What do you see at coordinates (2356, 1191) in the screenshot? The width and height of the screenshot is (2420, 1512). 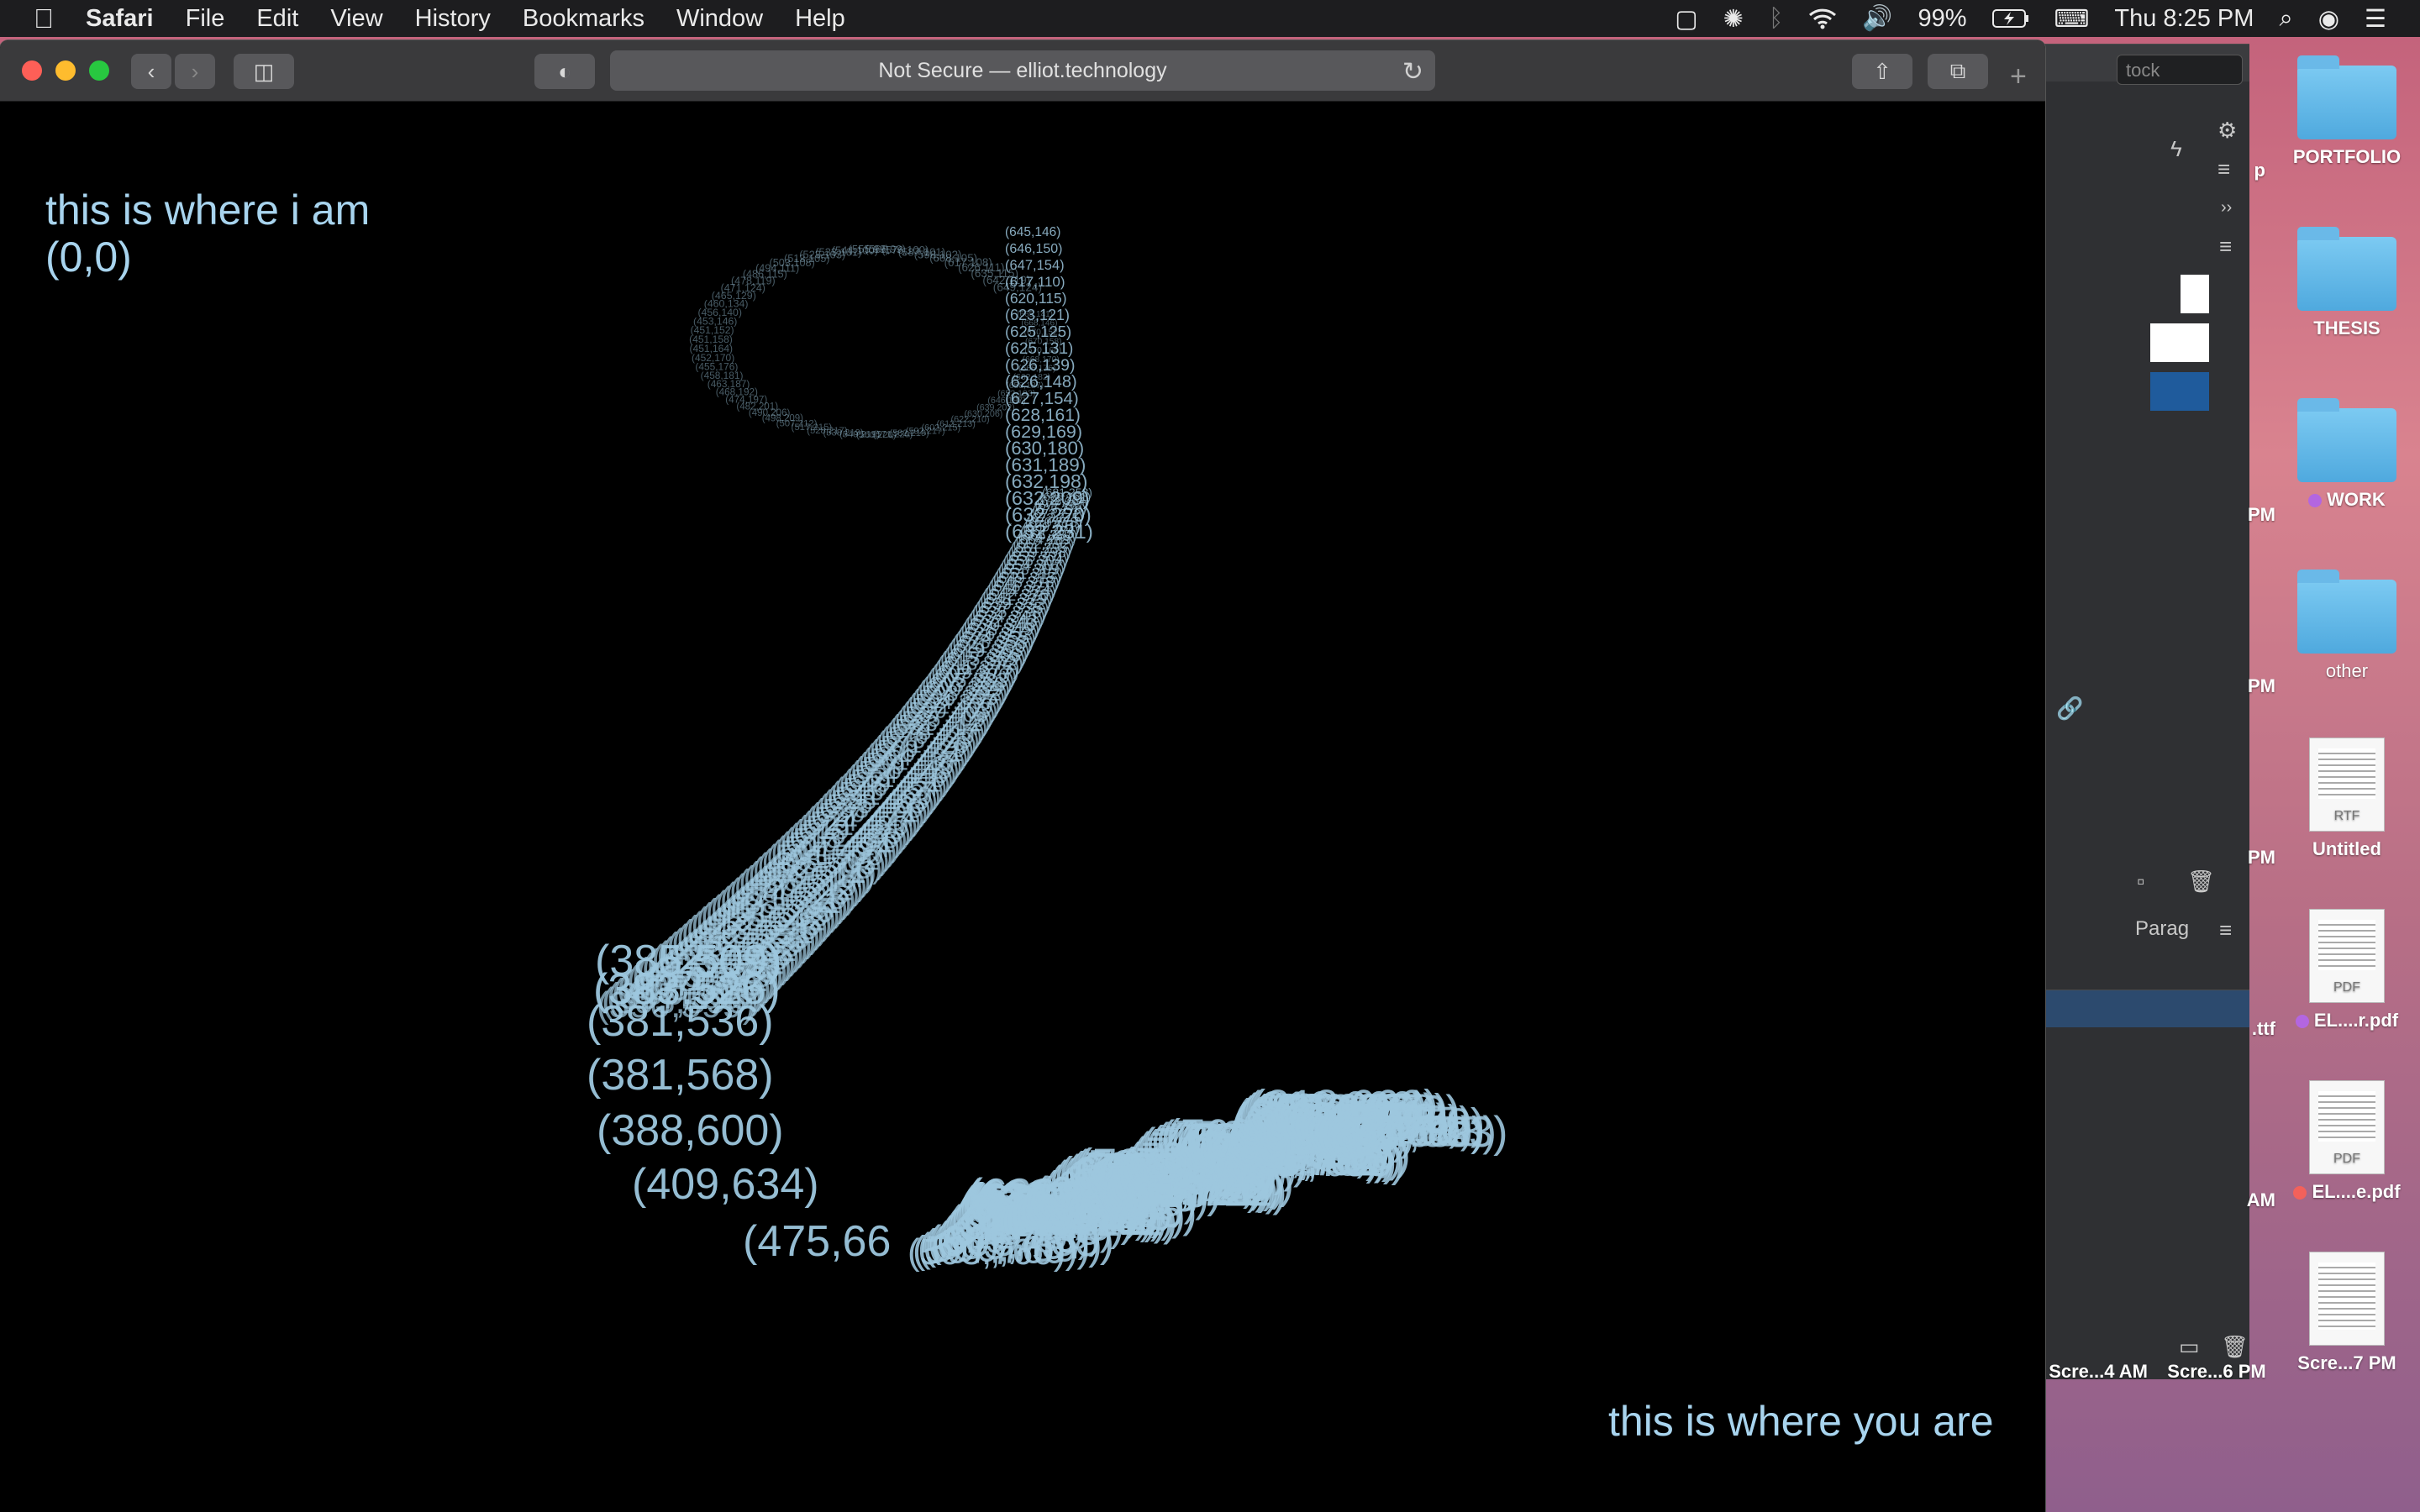 I see `desktop-icon-label: EL....e.pdf` at bounding box center [2356, 1191].